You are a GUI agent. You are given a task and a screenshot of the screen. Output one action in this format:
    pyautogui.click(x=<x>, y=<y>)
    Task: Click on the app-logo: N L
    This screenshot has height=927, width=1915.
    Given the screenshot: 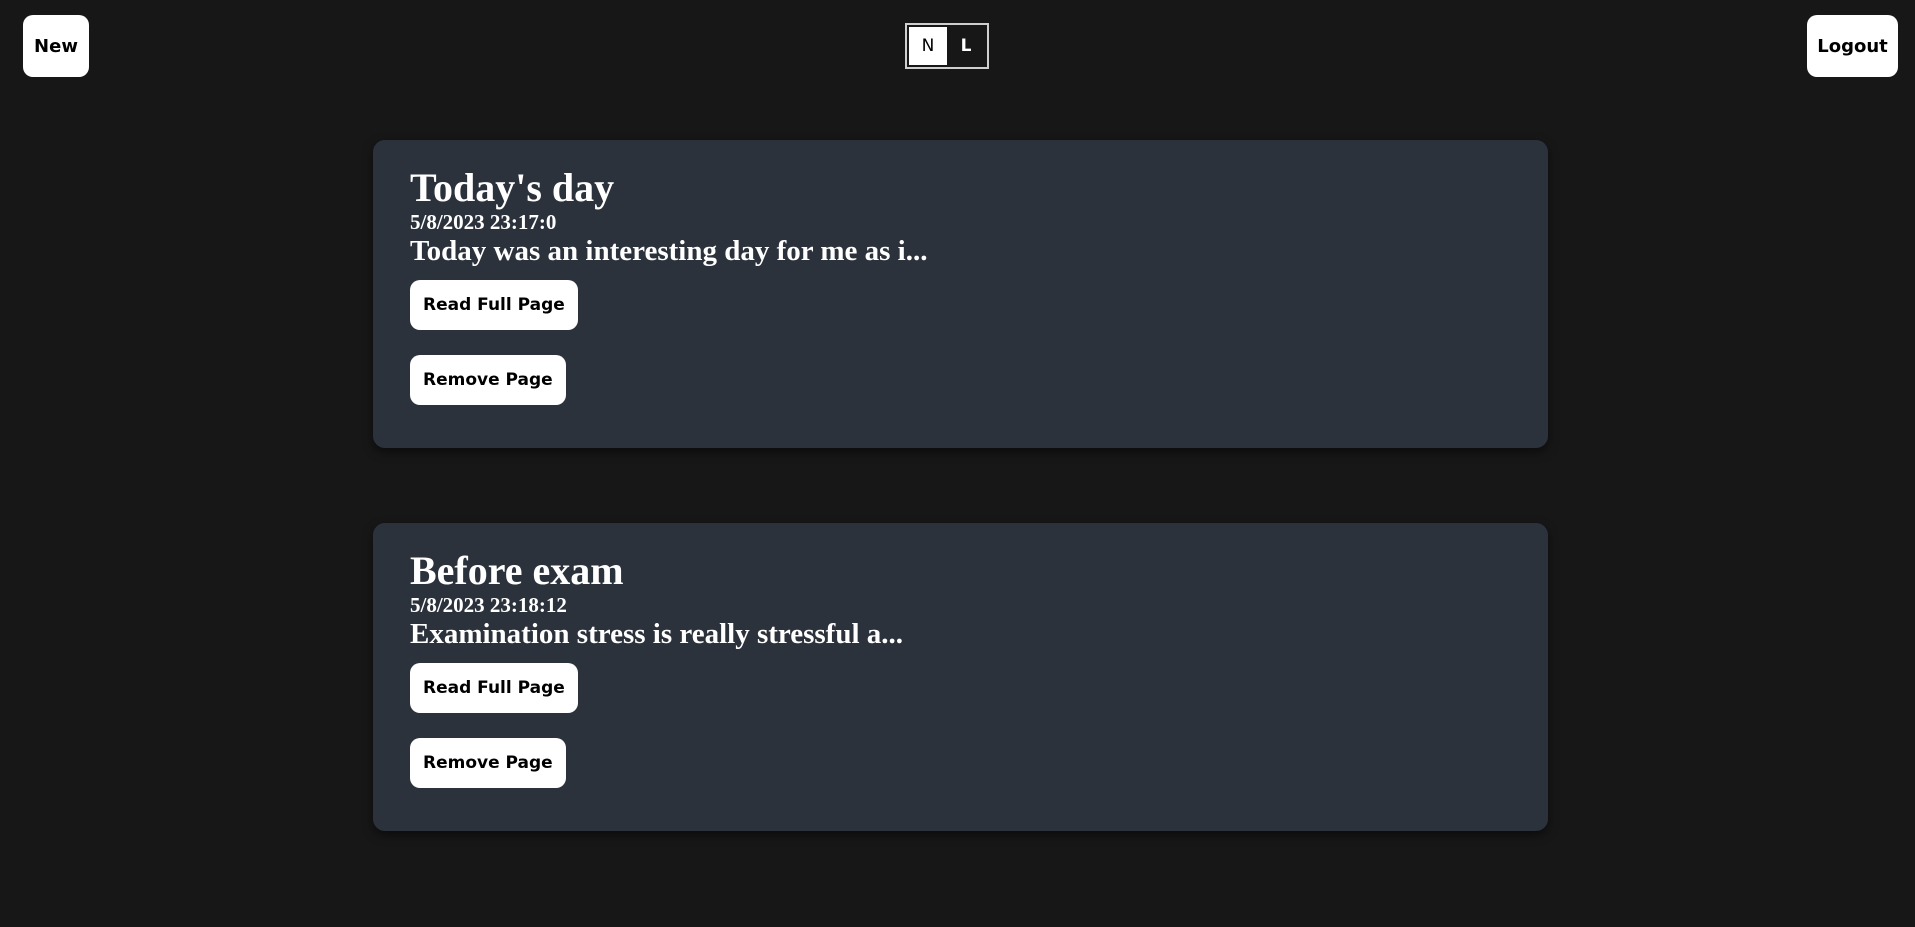 What is the action you would take?
    pyautogui.click(x=947, y=46)
    